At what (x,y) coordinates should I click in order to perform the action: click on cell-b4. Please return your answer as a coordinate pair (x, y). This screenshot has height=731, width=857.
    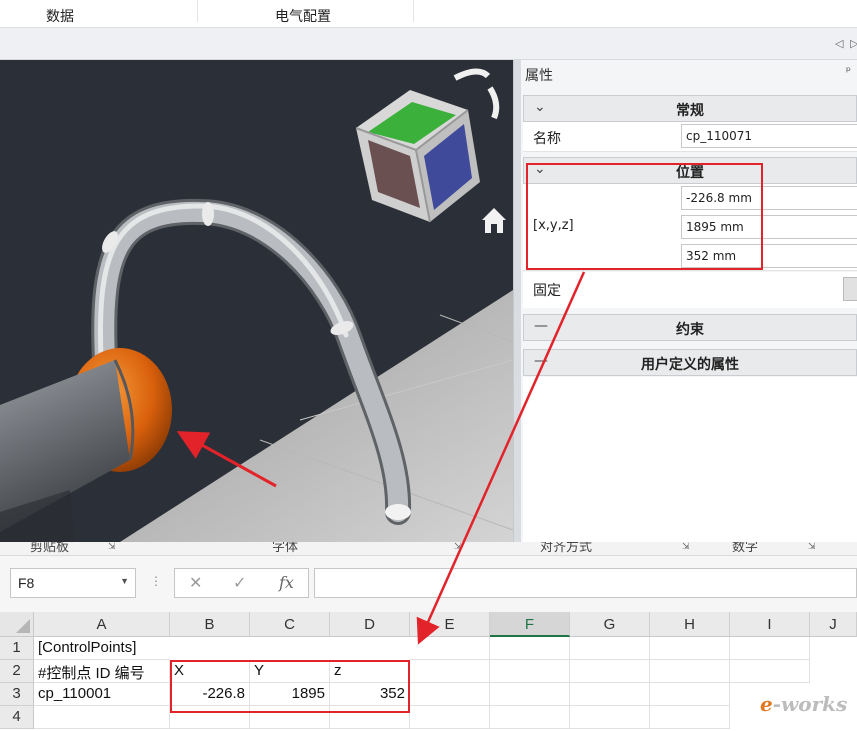
    Looking at the image, I should click on (210, 717).